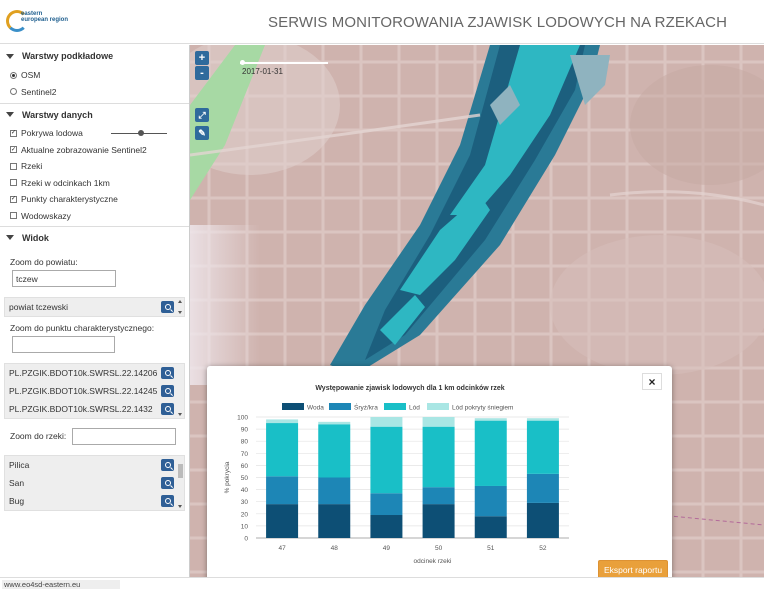 The width and height of the screenshot is (764, 591). I want to click on layer-sentinel2-current: ✓ Aktualne zobrazowanie Sentinel2, so click(94, 150).